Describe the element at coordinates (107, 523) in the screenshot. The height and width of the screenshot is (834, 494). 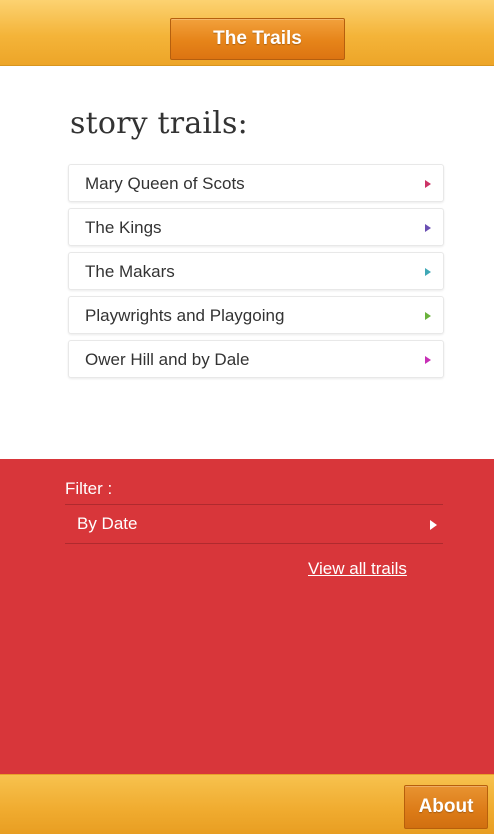
I see `filter-option-label: By Date` at that location.